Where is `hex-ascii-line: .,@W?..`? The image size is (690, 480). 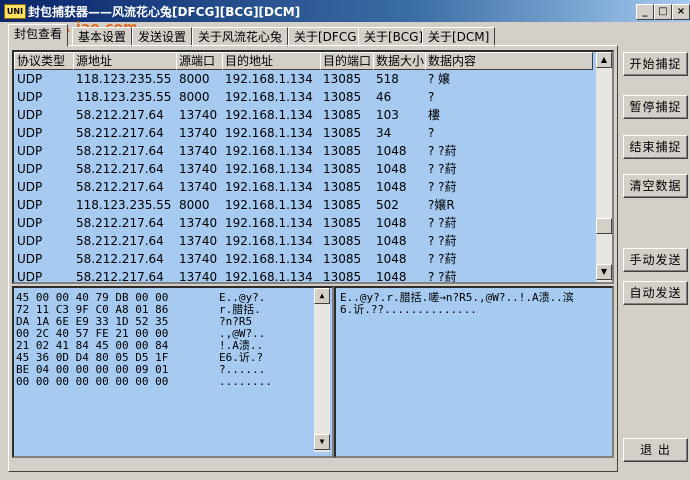
hex-ascii-line: .,@W?.. is located at coordinates (242, 333).